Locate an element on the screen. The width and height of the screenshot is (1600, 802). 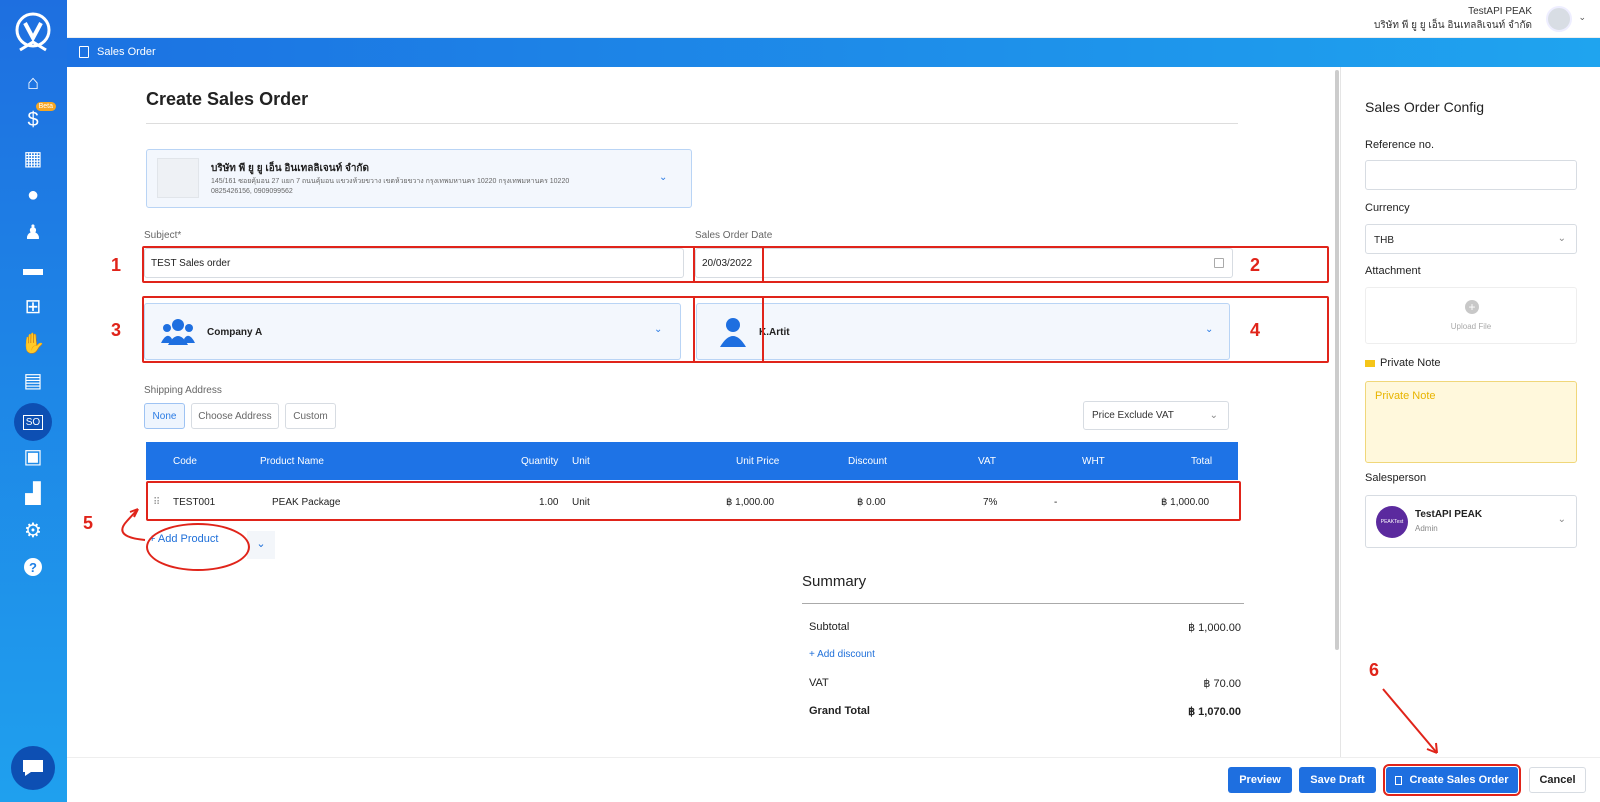
annotation-number-4: 4 is located at coordinates (1255, 330).